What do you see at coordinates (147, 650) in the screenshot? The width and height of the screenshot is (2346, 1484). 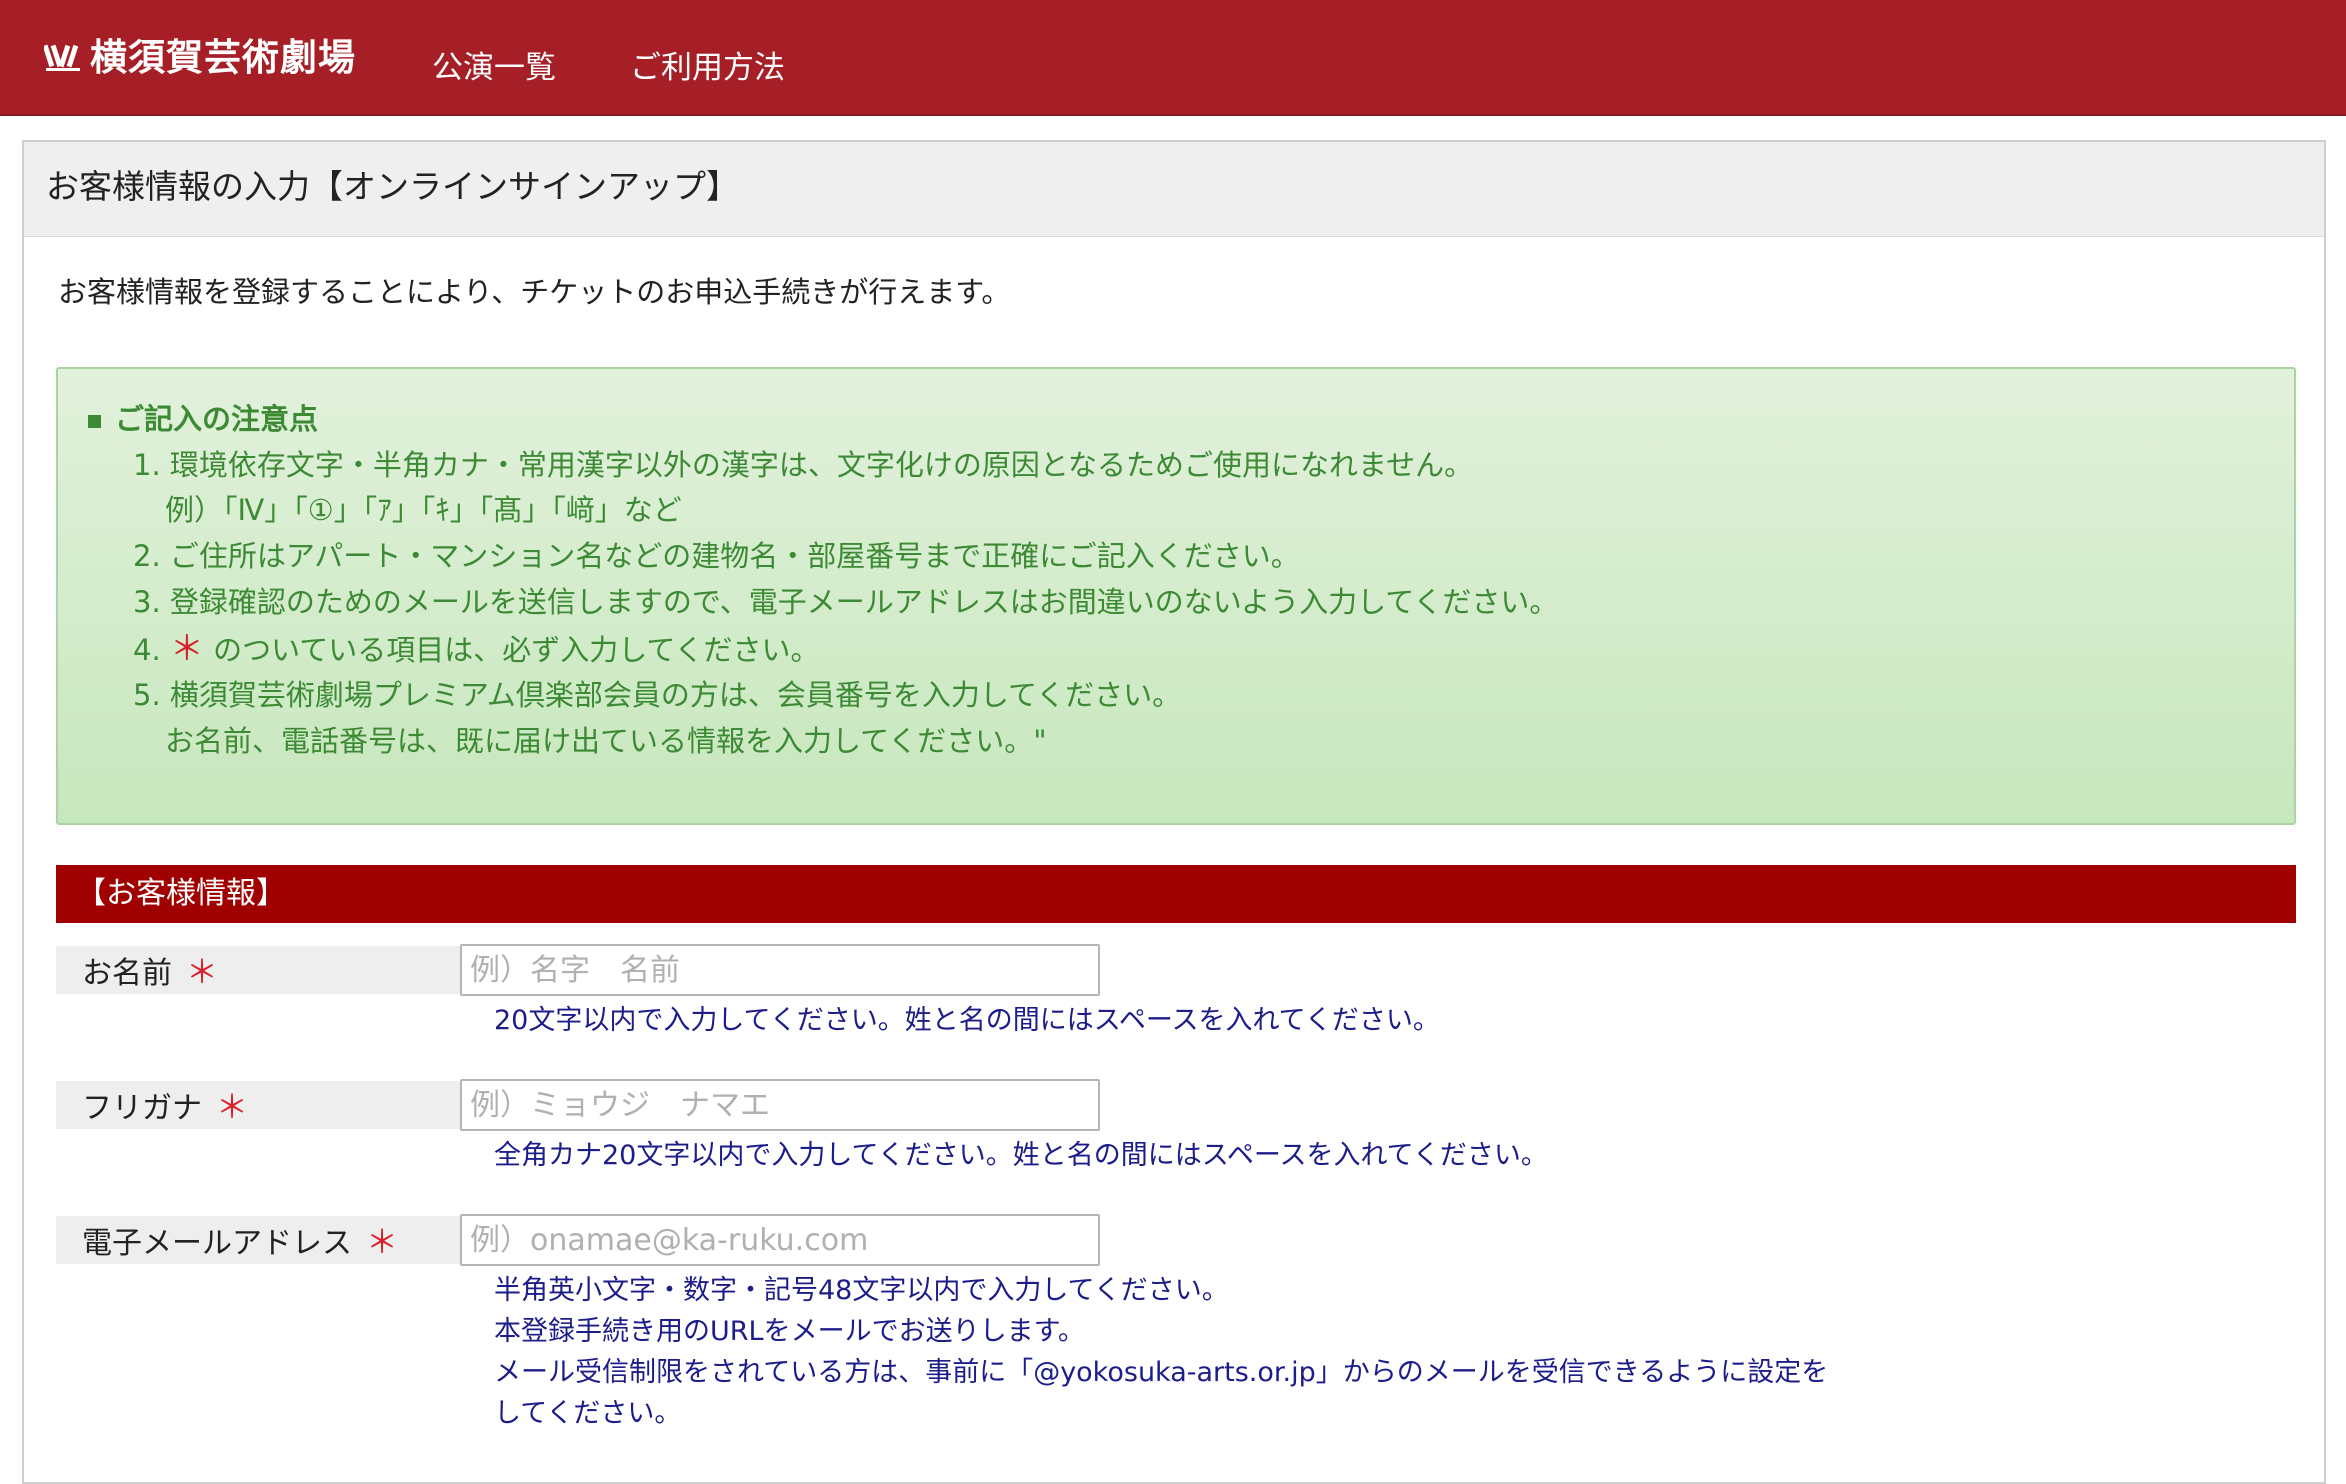 I see `notice-item-4-number: 4.` at bounding box center [147, 650].